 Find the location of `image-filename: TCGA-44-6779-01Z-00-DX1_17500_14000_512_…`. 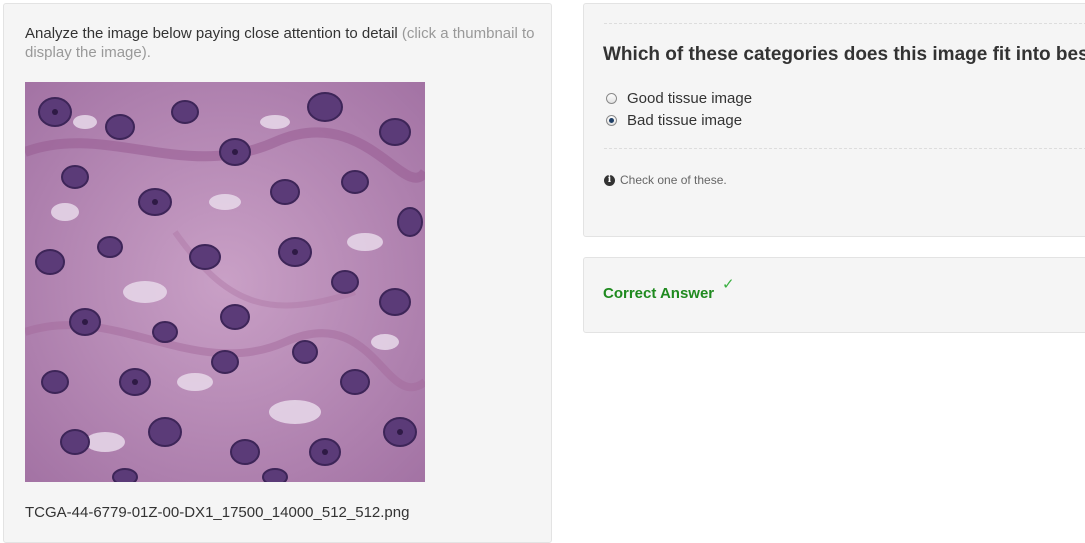

image-filename: TCGA-44-6779-01Z-00-DX1_17500_14000_512_… is located at coordinates (217, 512).